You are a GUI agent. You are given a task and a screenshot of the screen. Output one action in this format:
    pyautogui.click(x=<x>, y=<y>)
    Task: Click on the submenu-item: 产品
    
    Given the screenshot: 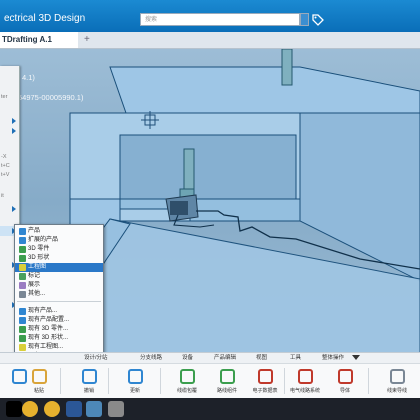 What is the action you would take?
    pyautogui.click(x=59, y=231)
    